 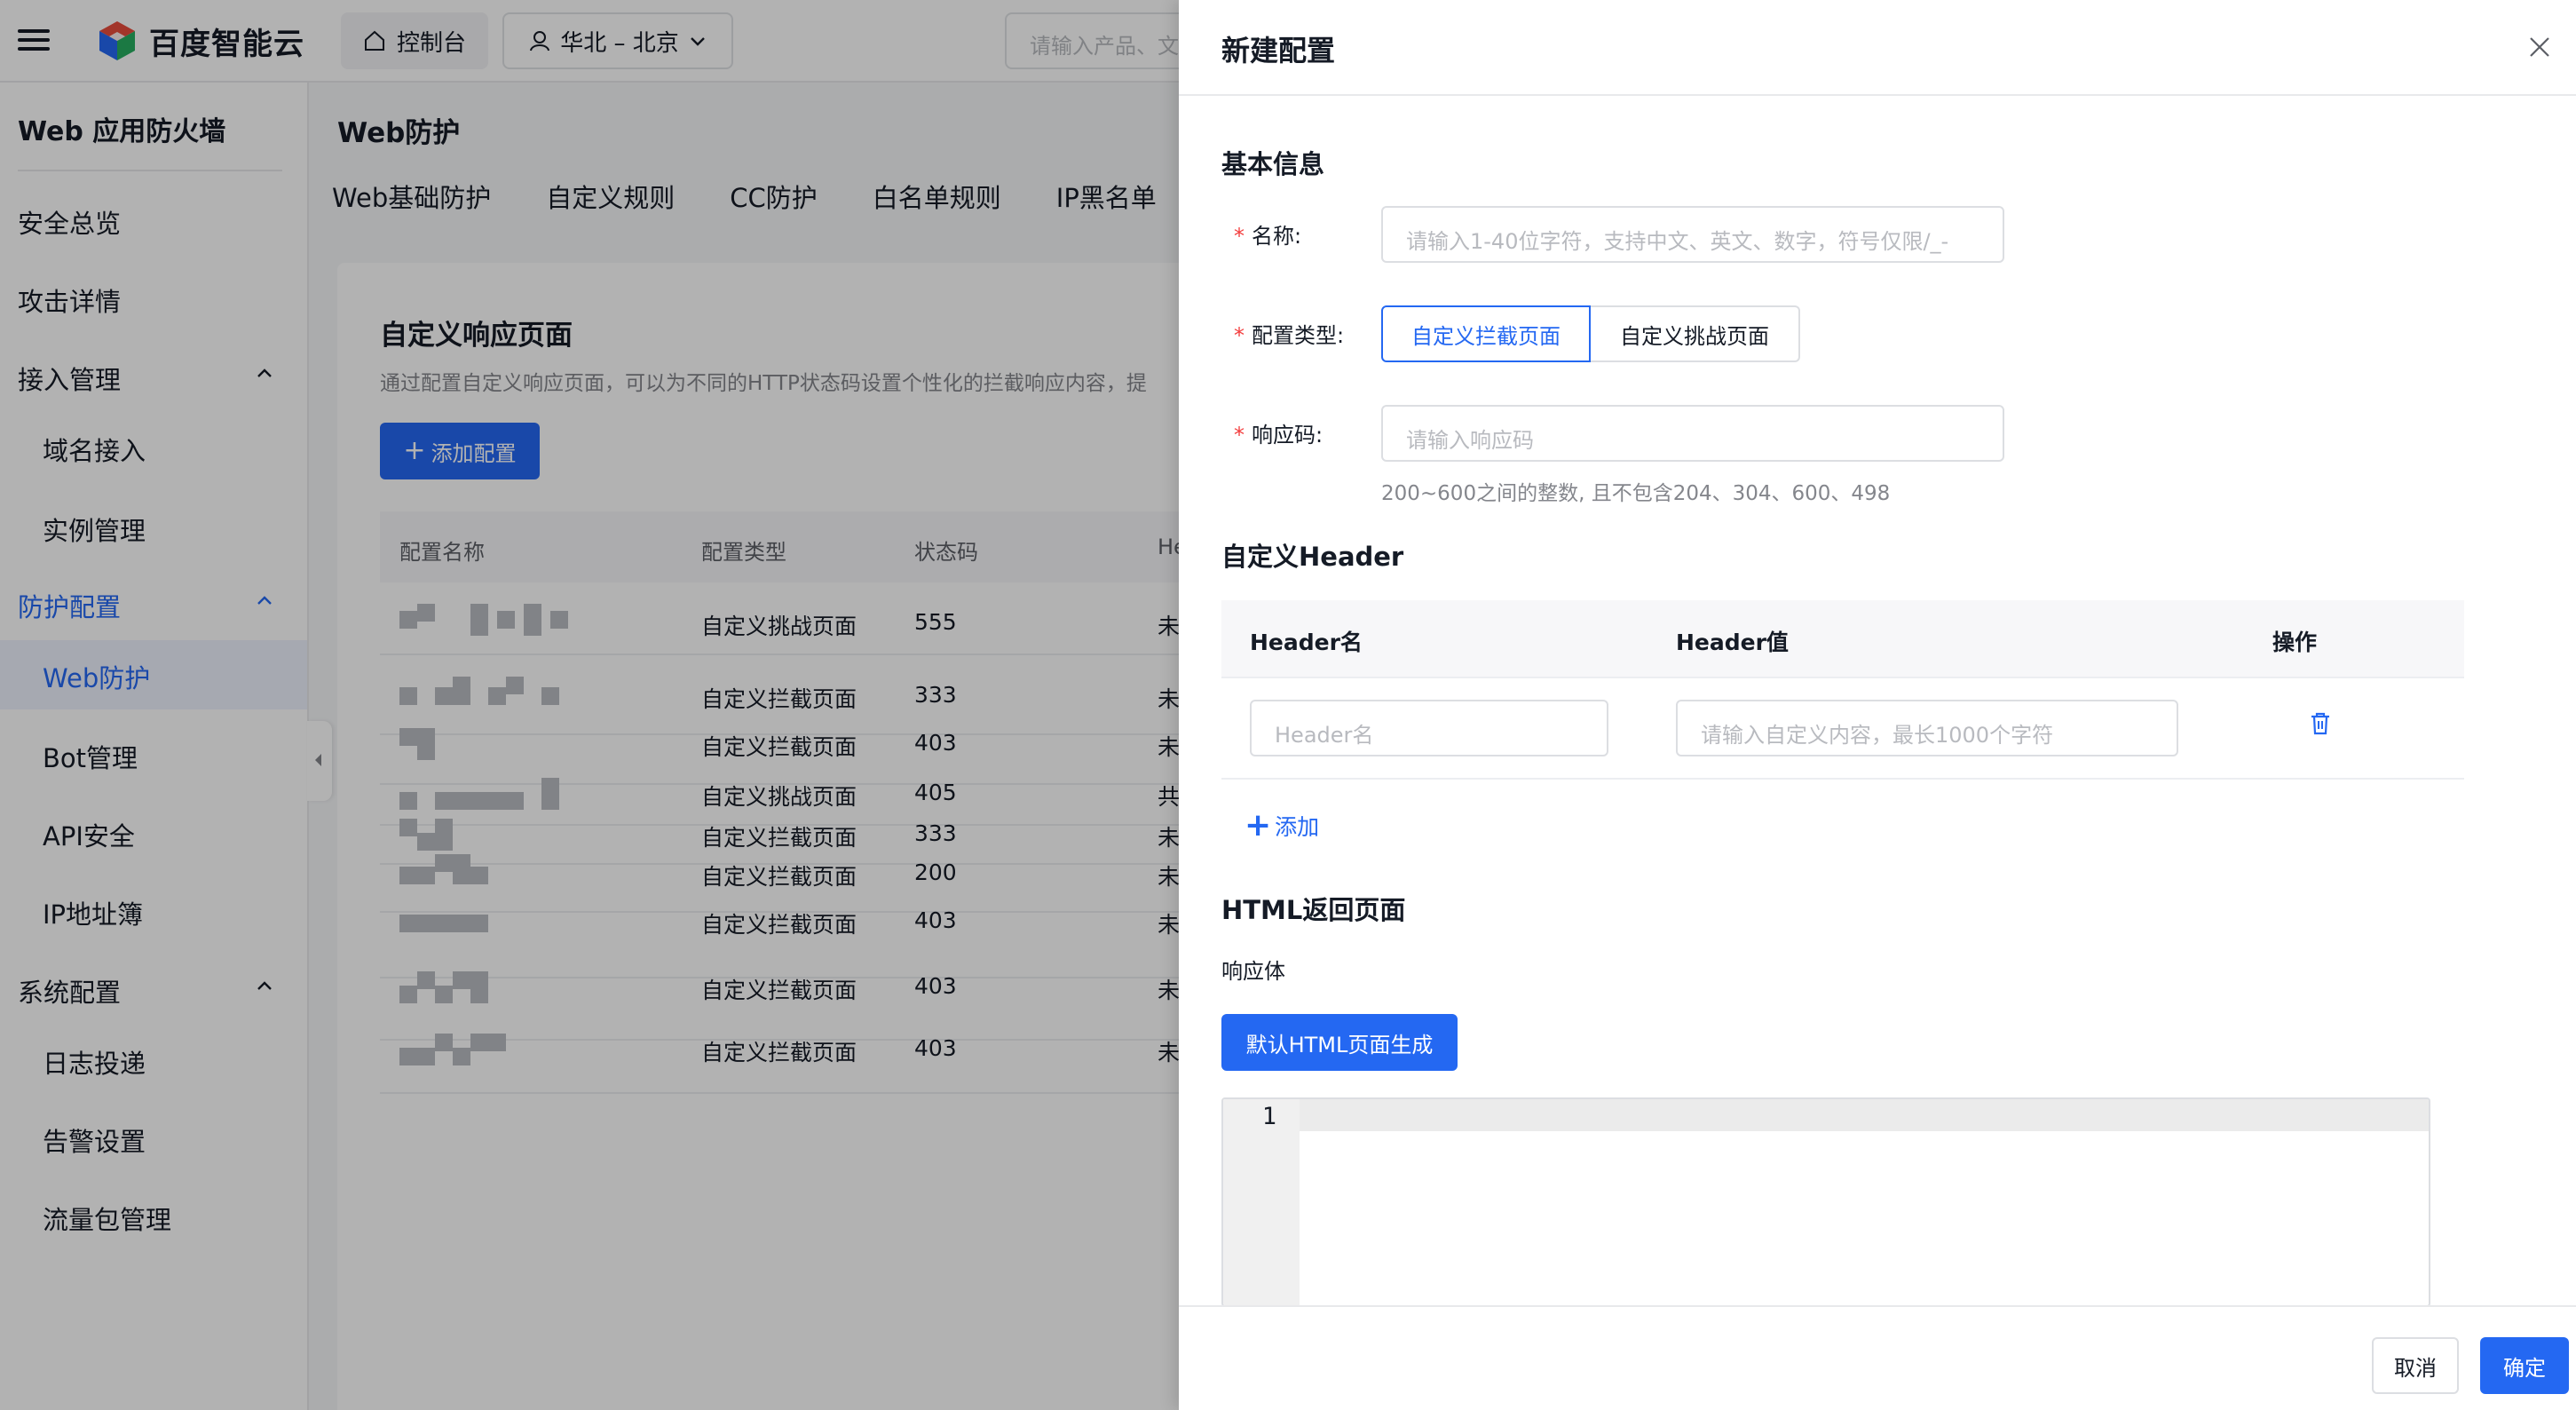 What do you see at coordinates (1253, 972) in the screenshot?
I see `response-body-label: 响应体` at bounding box center [1253, 972].